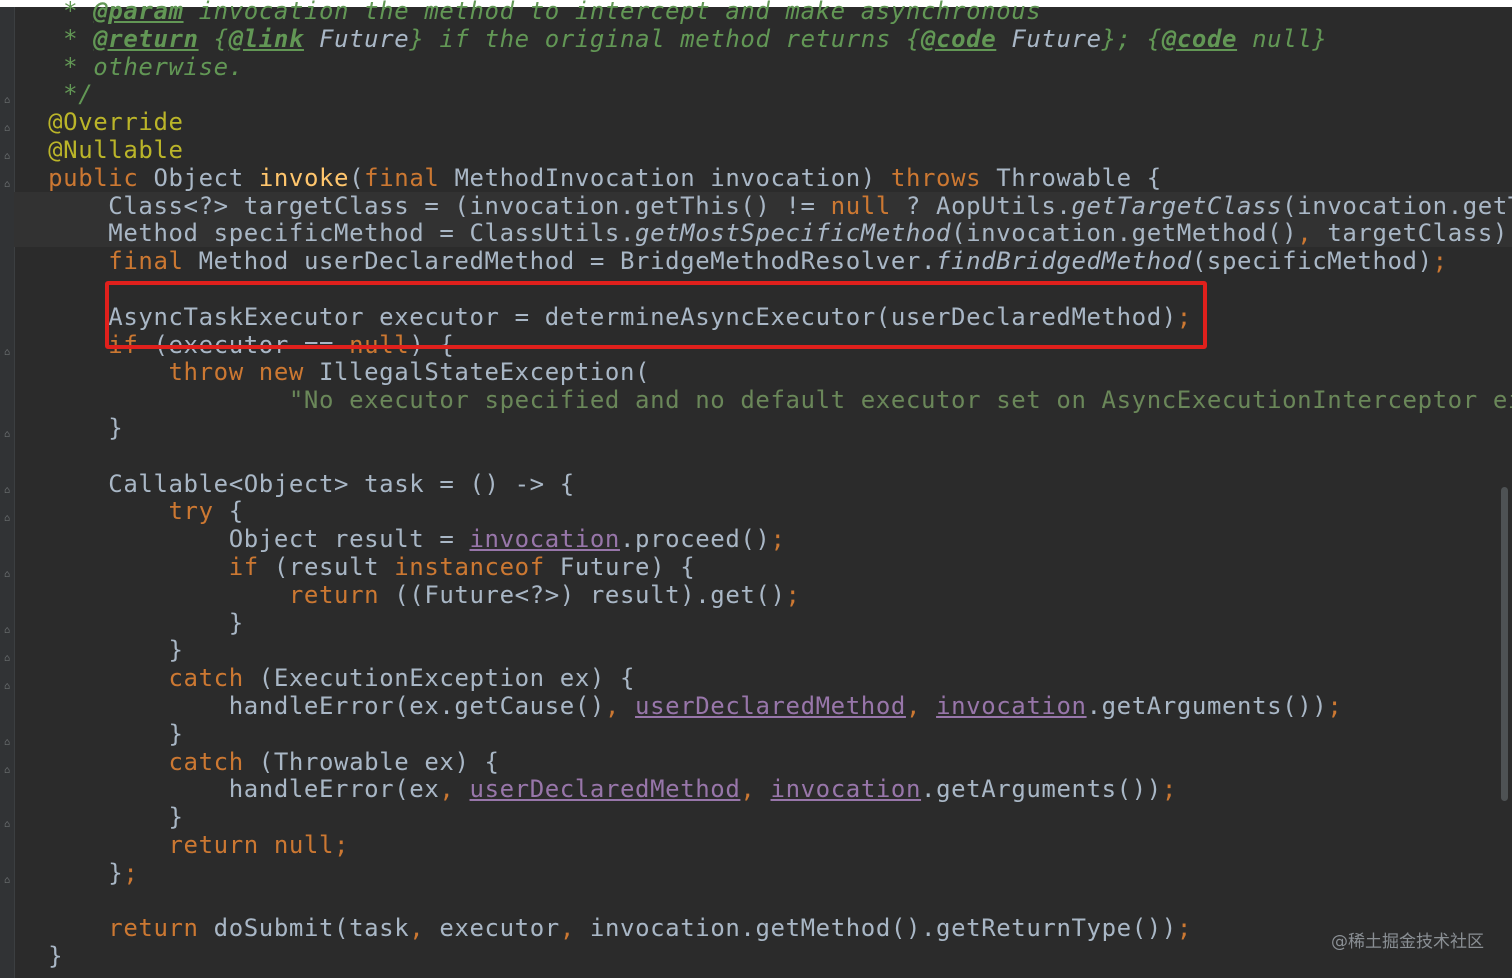  I want to click on code-token: @Nullable, so click(101, 150).